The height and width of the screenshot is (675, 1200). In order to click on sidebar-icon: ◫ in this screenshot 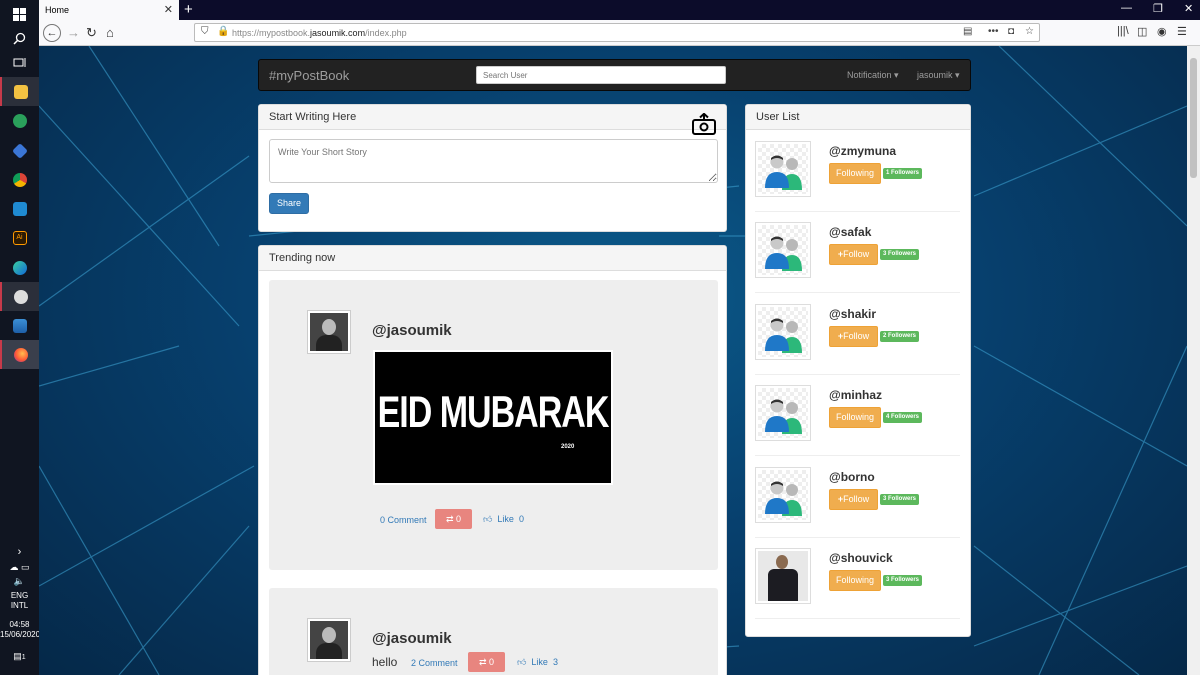, I will do `click(1142, 31)`.